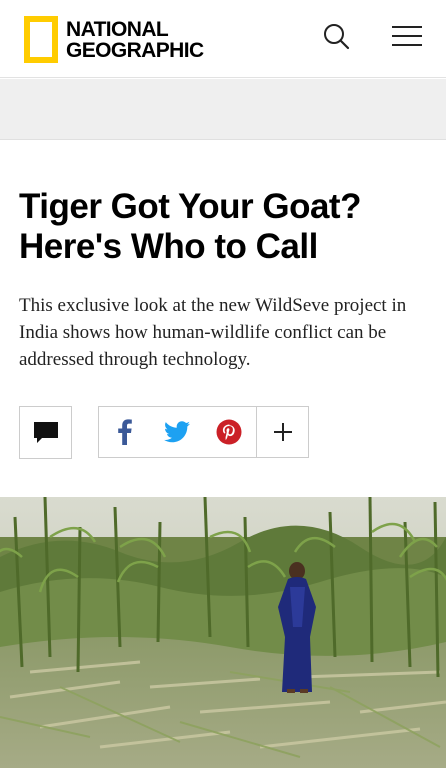 The width and height of the screenshot is (446, 768). I want to click on facebook-icon, so click(125, 432).